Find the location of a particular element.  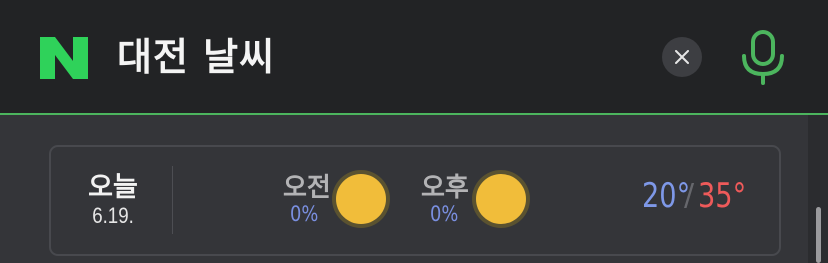

temp-low: 20° is located at coordinates (666, 196).